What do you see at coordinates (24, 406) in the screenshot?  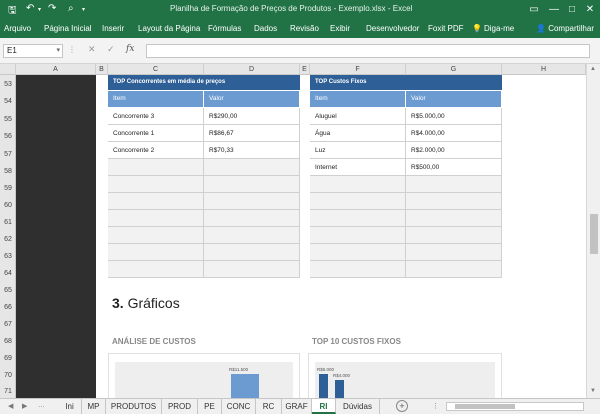 I see `next-sheet-icon: ▶` at bounding box center [24, 406].